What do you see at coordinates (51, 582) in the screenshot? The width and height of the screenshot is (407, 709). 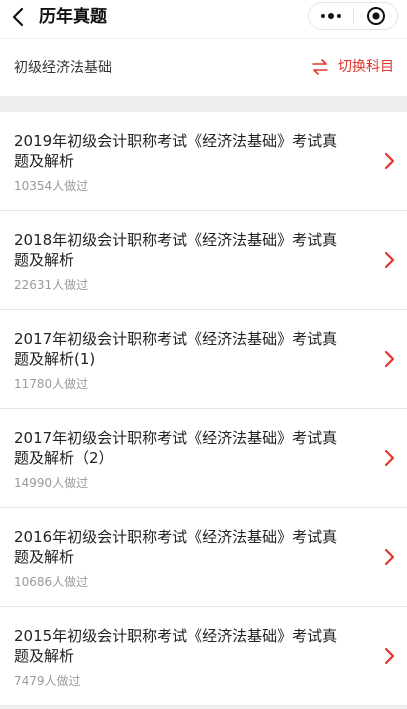 I see `exam-attempt-count: 10686人做过` at bounding box center [51, 582].